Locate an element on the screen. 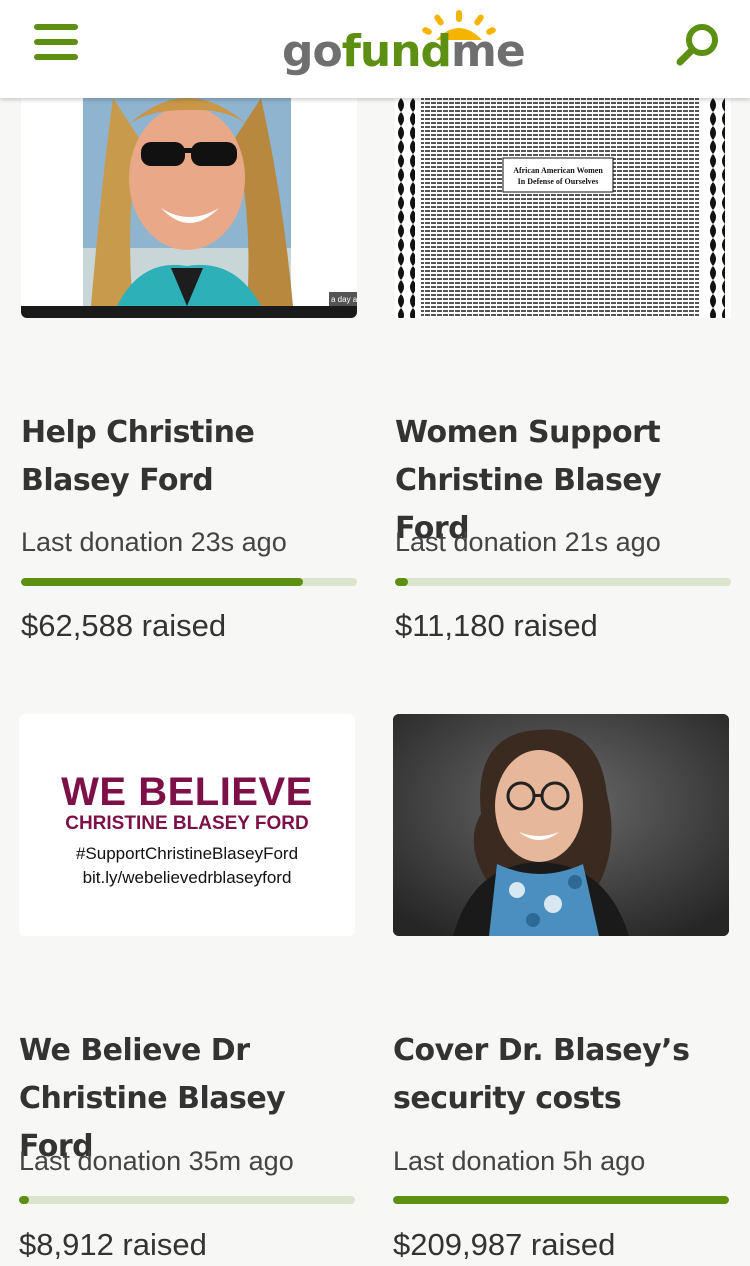 The image size is (750, 1266). believe-link: bit.ly/webelievedrblaseyford is located at coordinates (187, 877).